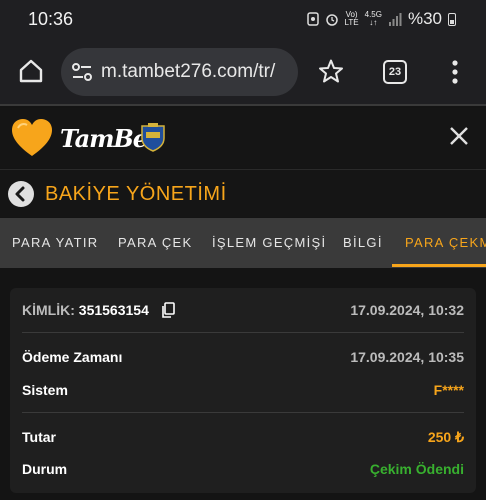  I want to click on alarm-icon, so click(331, 20).